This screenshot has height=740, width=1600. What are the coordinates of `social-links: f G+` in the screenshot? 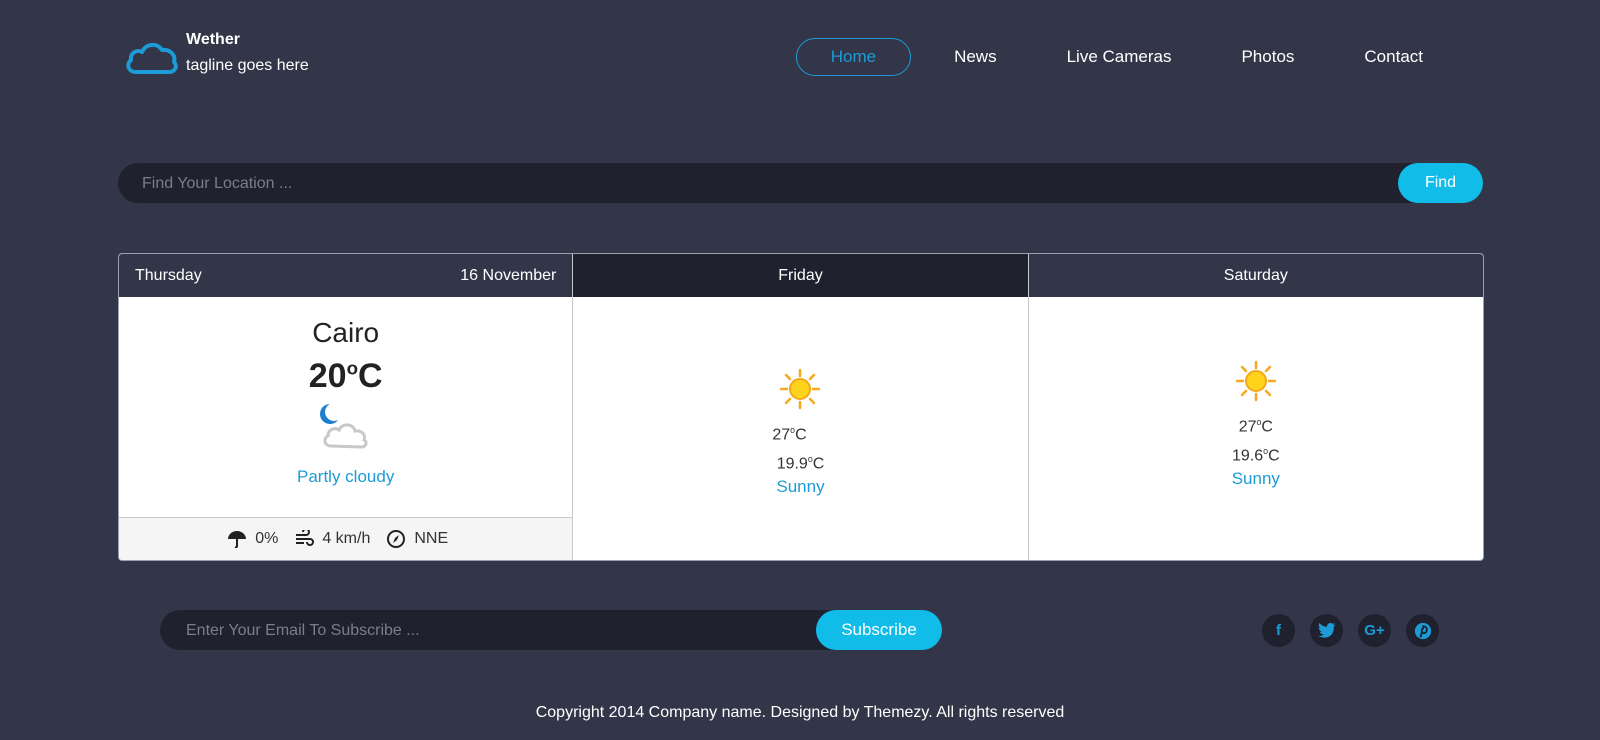 It's located at (1358, 630).